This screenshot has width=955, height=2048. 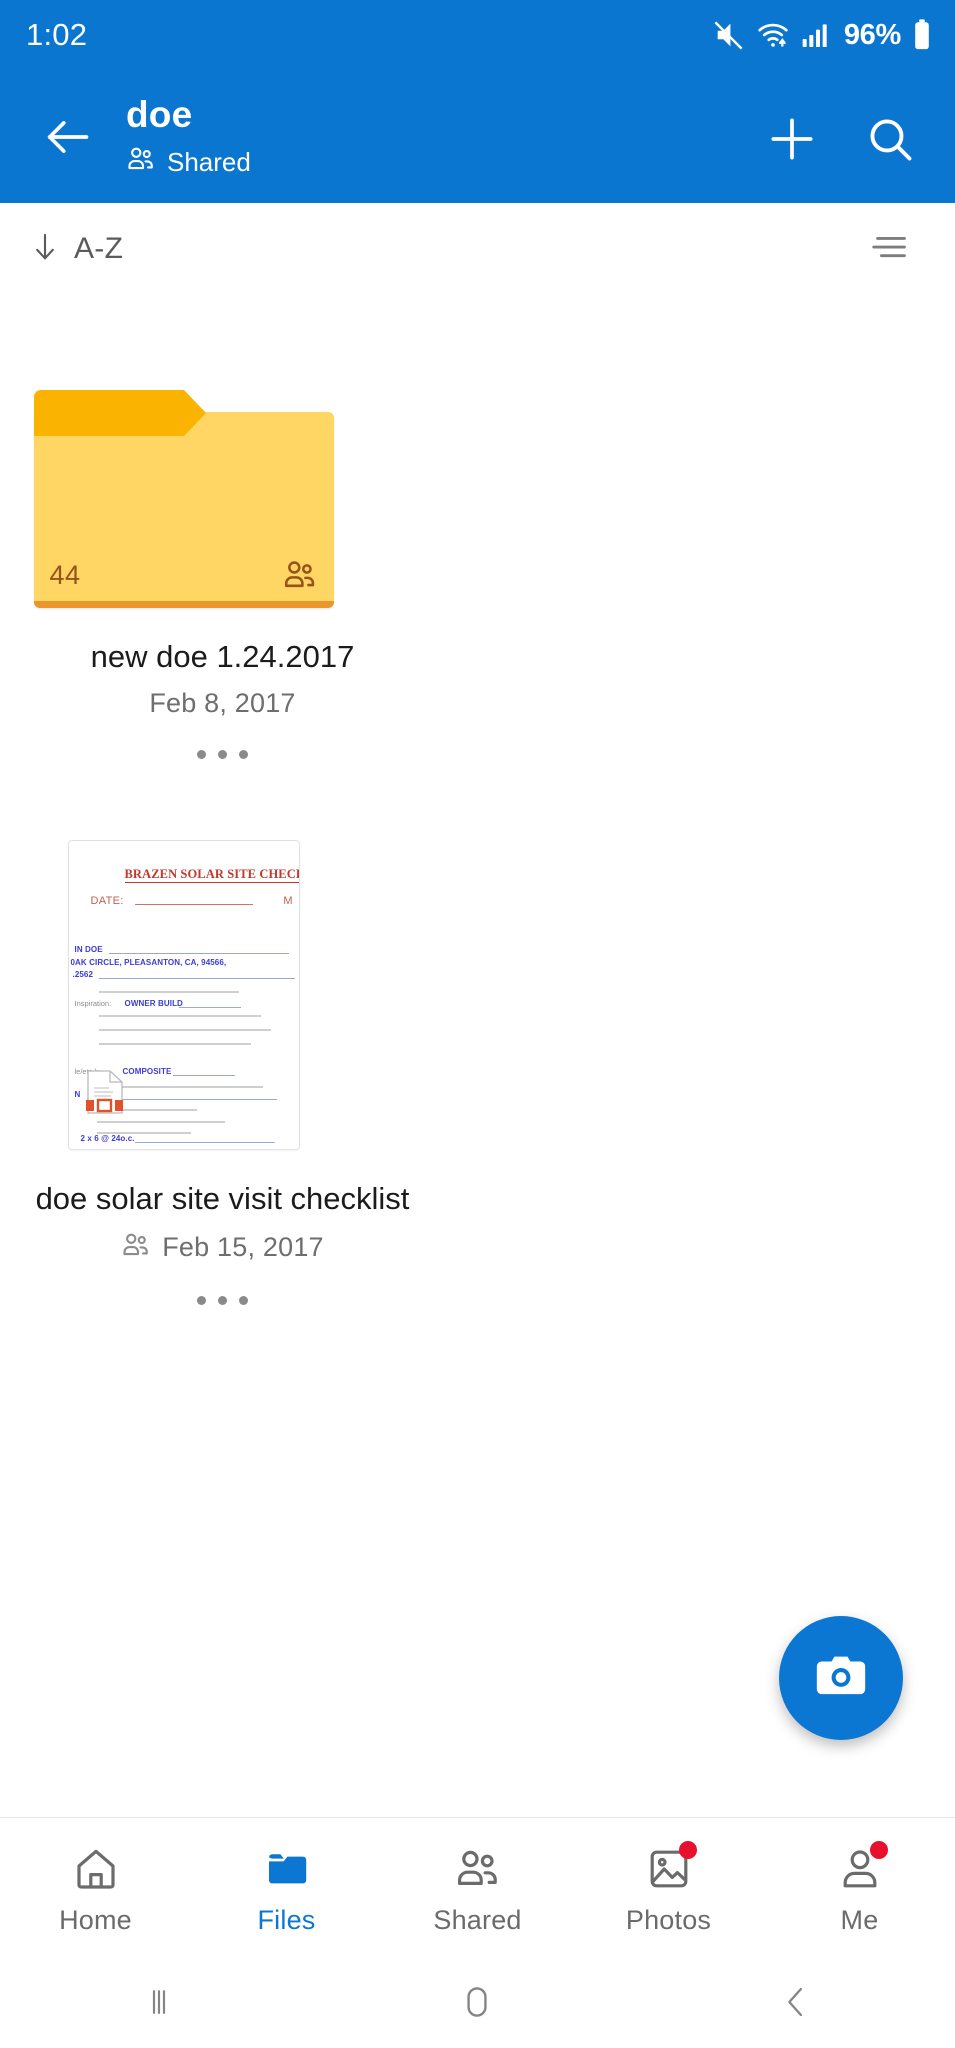 What do you see at coordinates (107, 1138) in the screenshot?
I see `thumbnail-footer-note: 2 x 6 @ 24o.c.` at bounding box center [107, 1138].